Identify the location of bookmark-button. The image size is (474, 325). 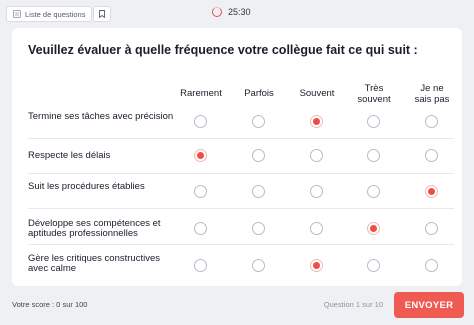
(102, 14).